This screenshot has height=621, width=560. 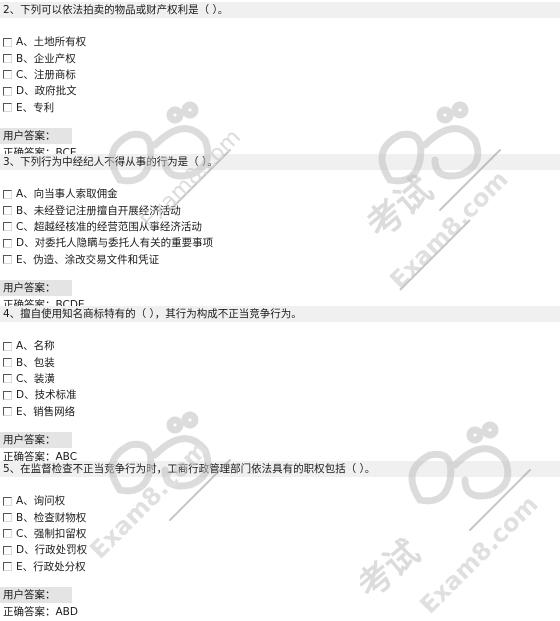 What do you see at coordinates (35, 378) in the screenshot?
I see `option-label: C、装潢` at bounding box center [35, 378].